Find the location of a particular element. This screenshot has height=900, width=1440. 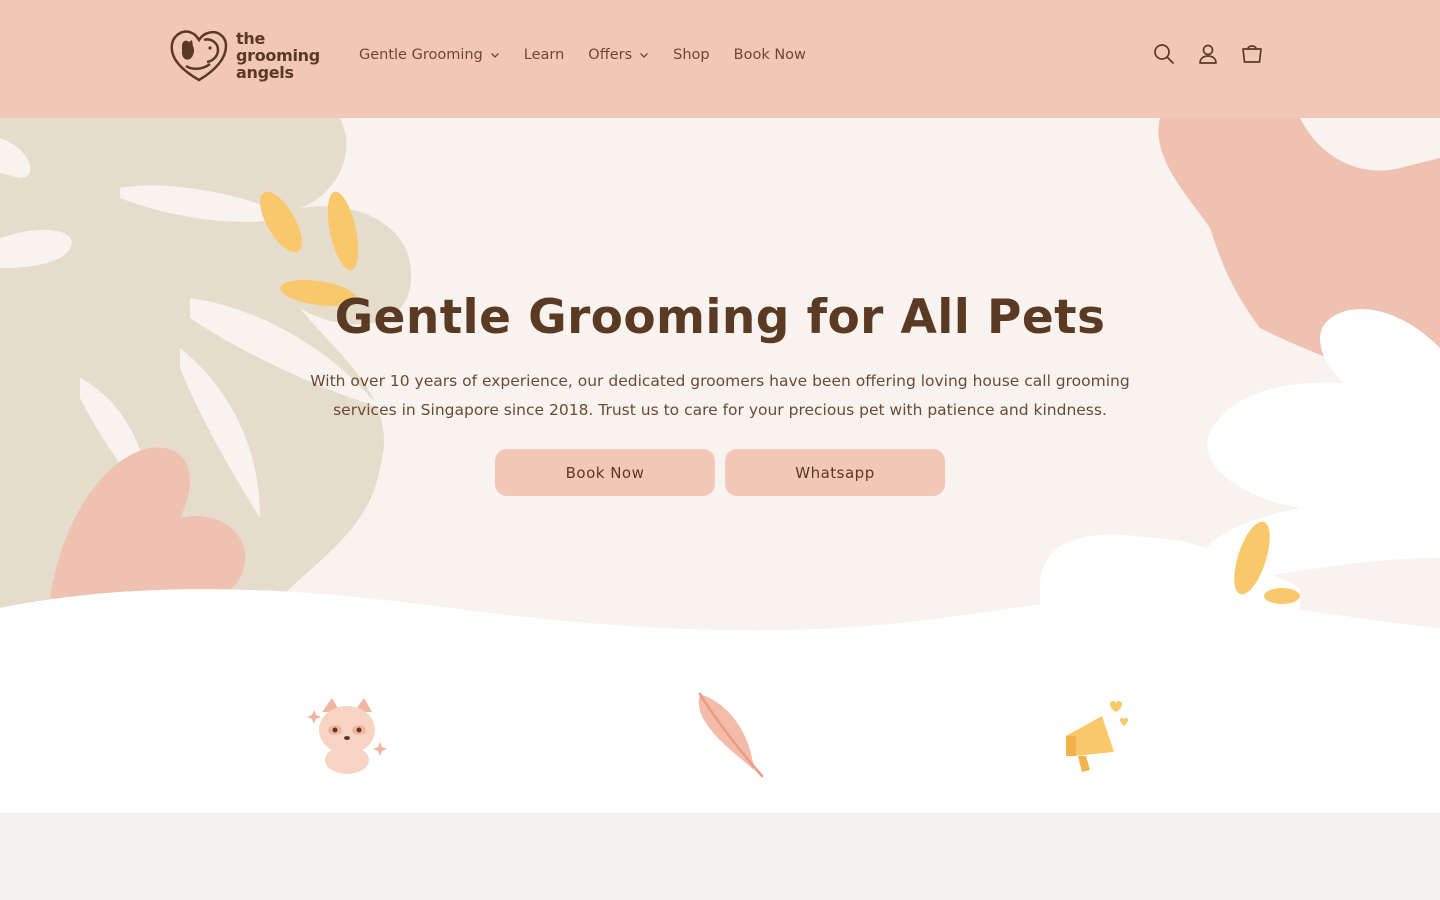

account-icon is located at coordinates (1208, 54).